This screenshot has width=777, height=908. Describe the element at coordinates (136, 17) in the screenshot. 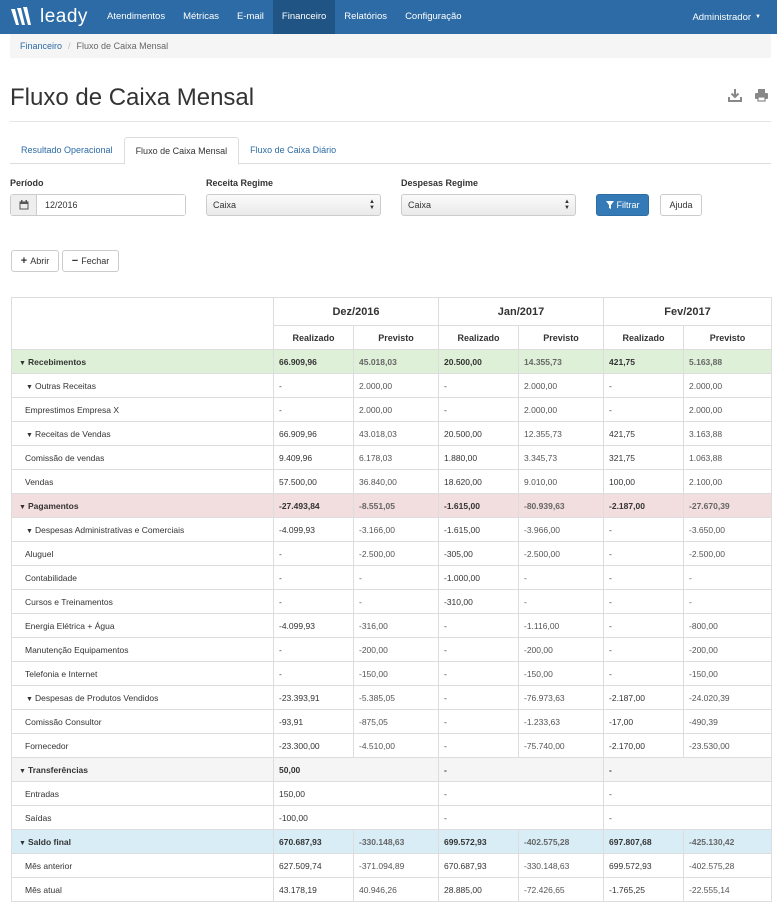

I see `nav-atendimentos: Atendimentos` at that location.